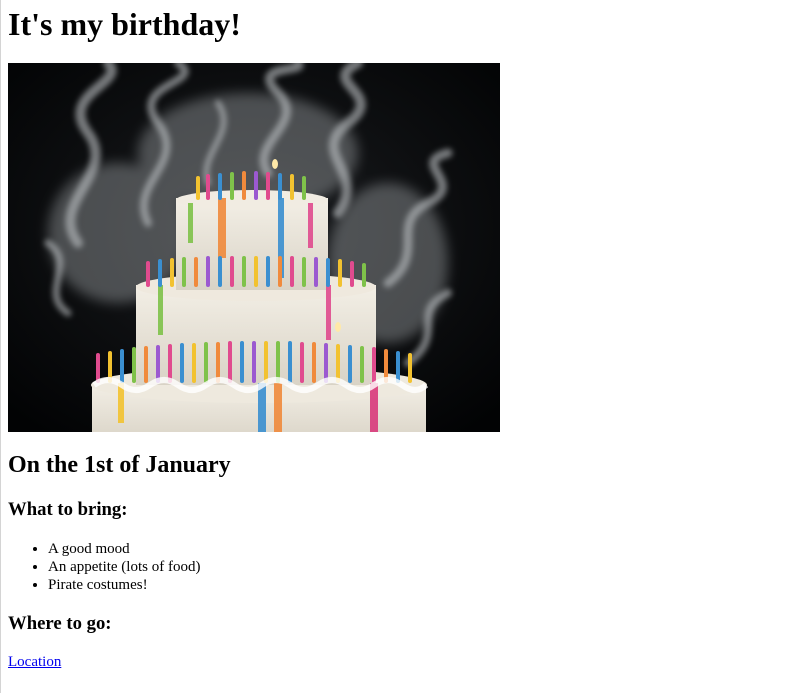 The height and width of the screenshot is (693, 808). I want to click on list-item: A good mood, so click(124, 549).